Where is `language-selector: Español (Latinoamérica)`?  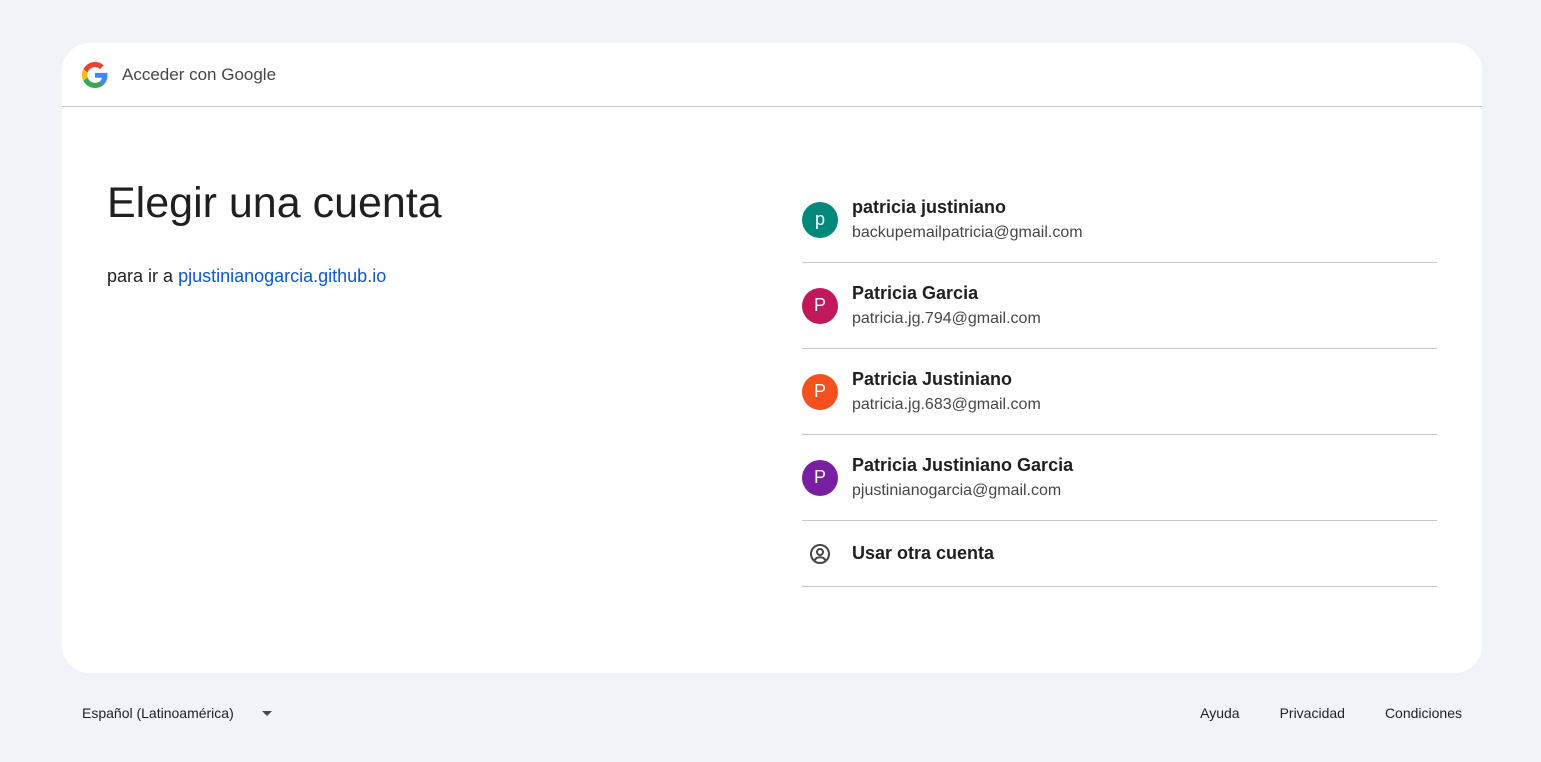 language-selector: Español (Latinoamérica) is located at coordinates (177, 713).